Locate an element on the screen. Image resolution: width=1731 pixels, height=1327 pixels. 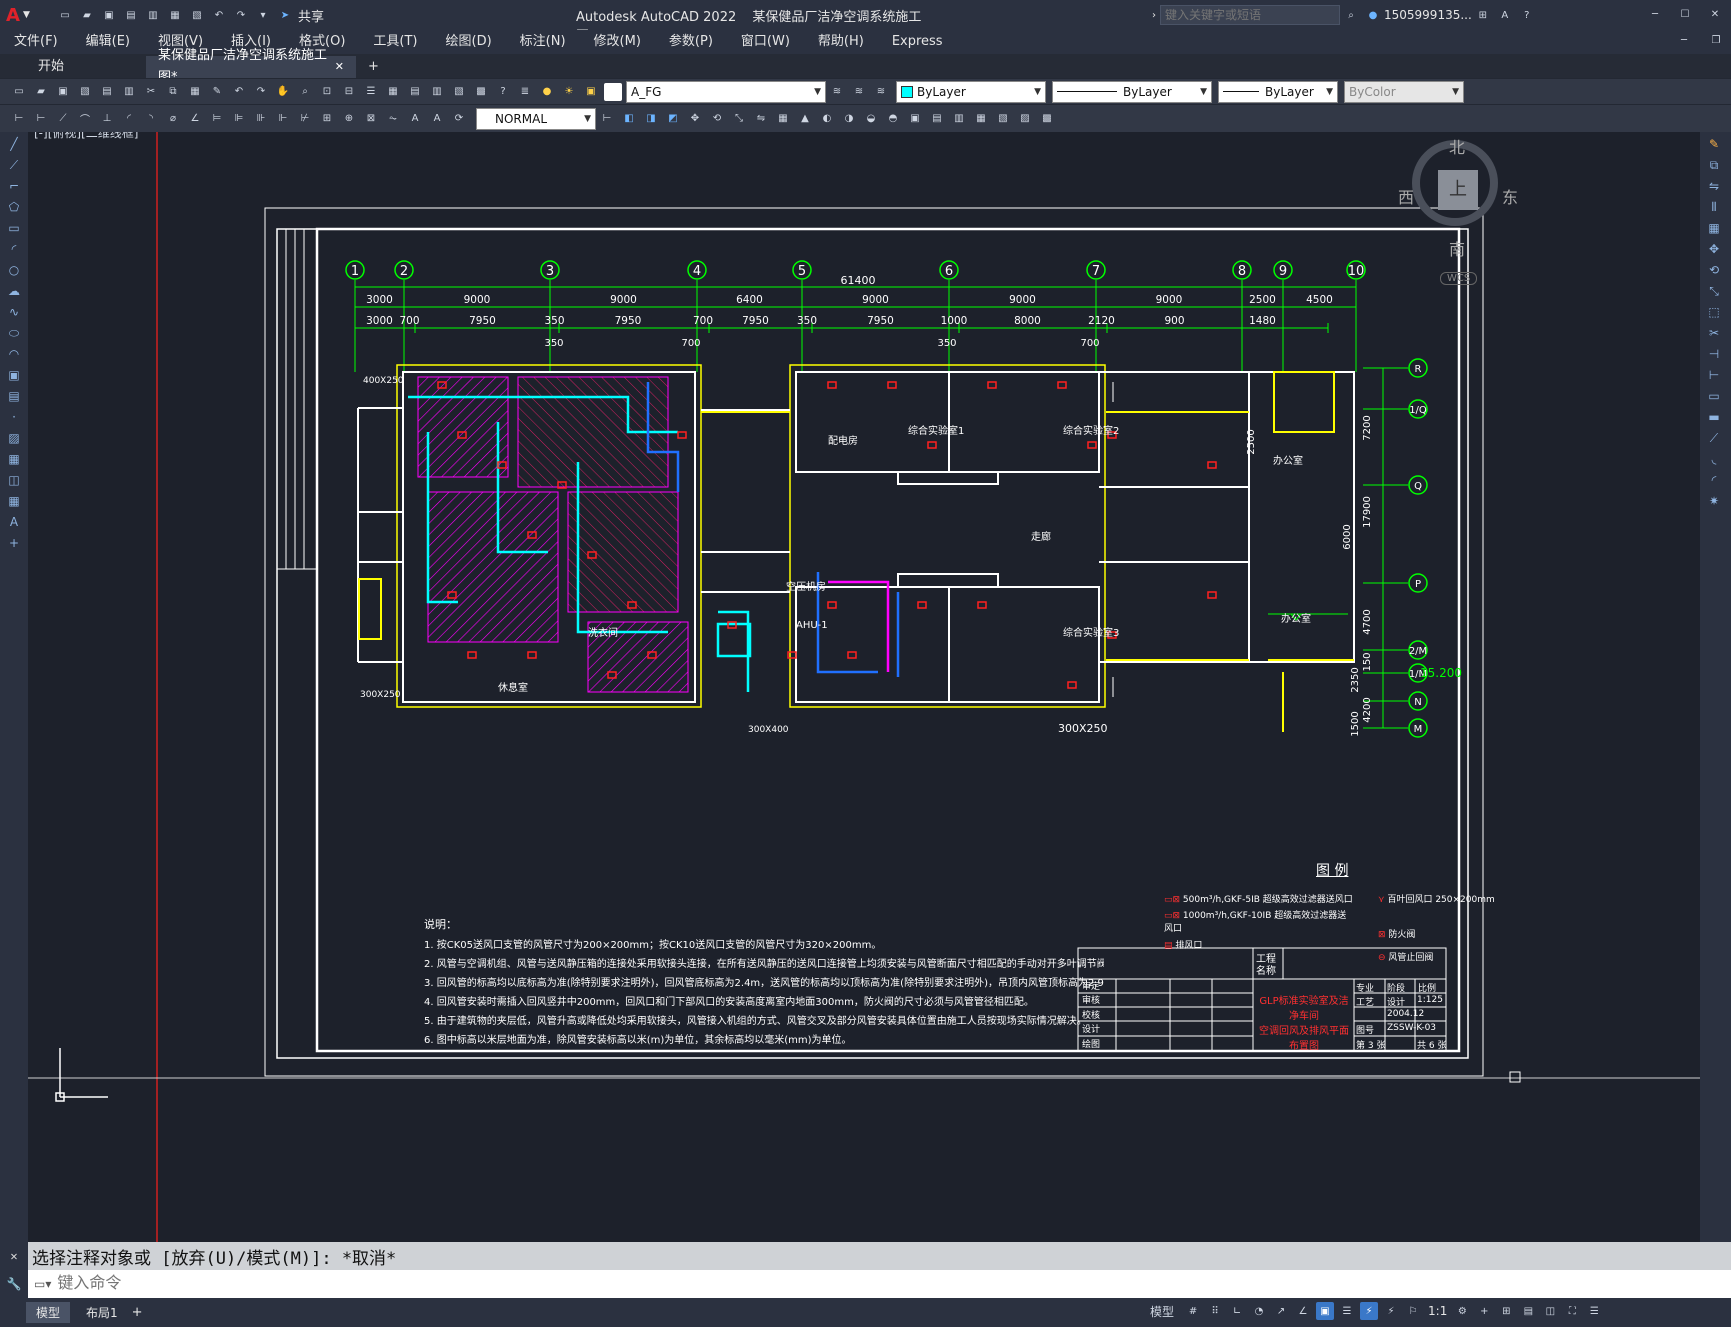
markup-icon: ▧ is located at coordinates (459, 92).